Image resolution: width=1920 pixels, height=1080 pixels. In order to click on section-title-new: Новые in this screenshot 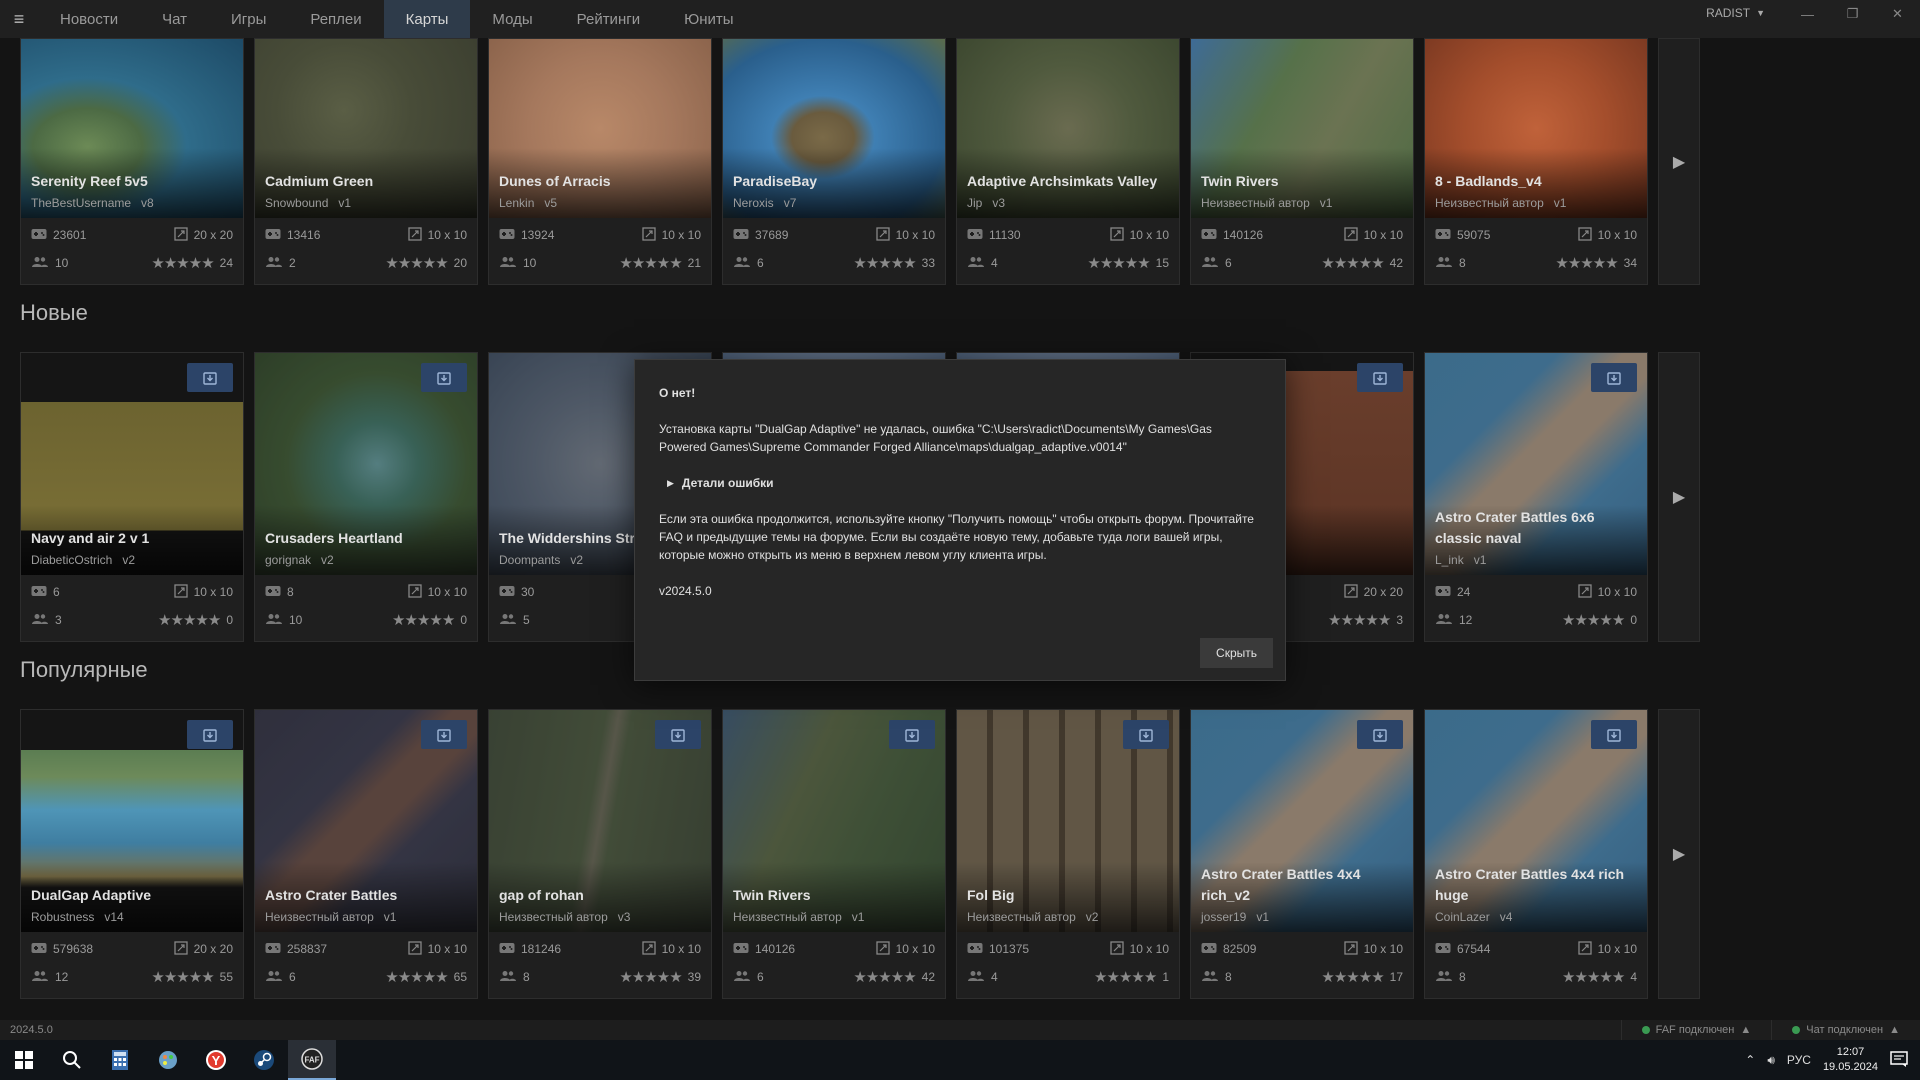, I will do `click(54, 312)`.